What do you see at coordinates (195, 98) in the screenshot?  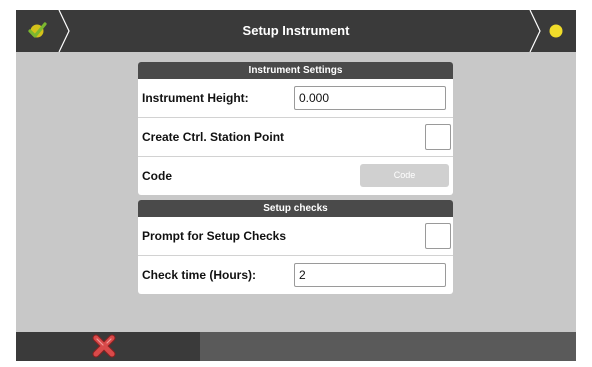 I see `instrument-height-label: Instrument Height:` at bounding box center [195, 98].